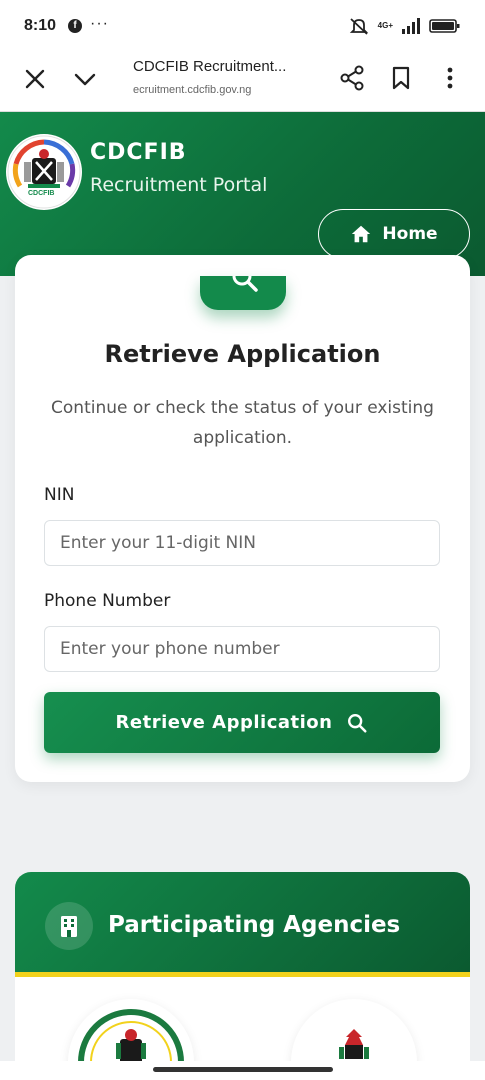  Describe the element at coordinates (75, 26) in the screenshot. I see `facebook-notification-icon: f` at that location.